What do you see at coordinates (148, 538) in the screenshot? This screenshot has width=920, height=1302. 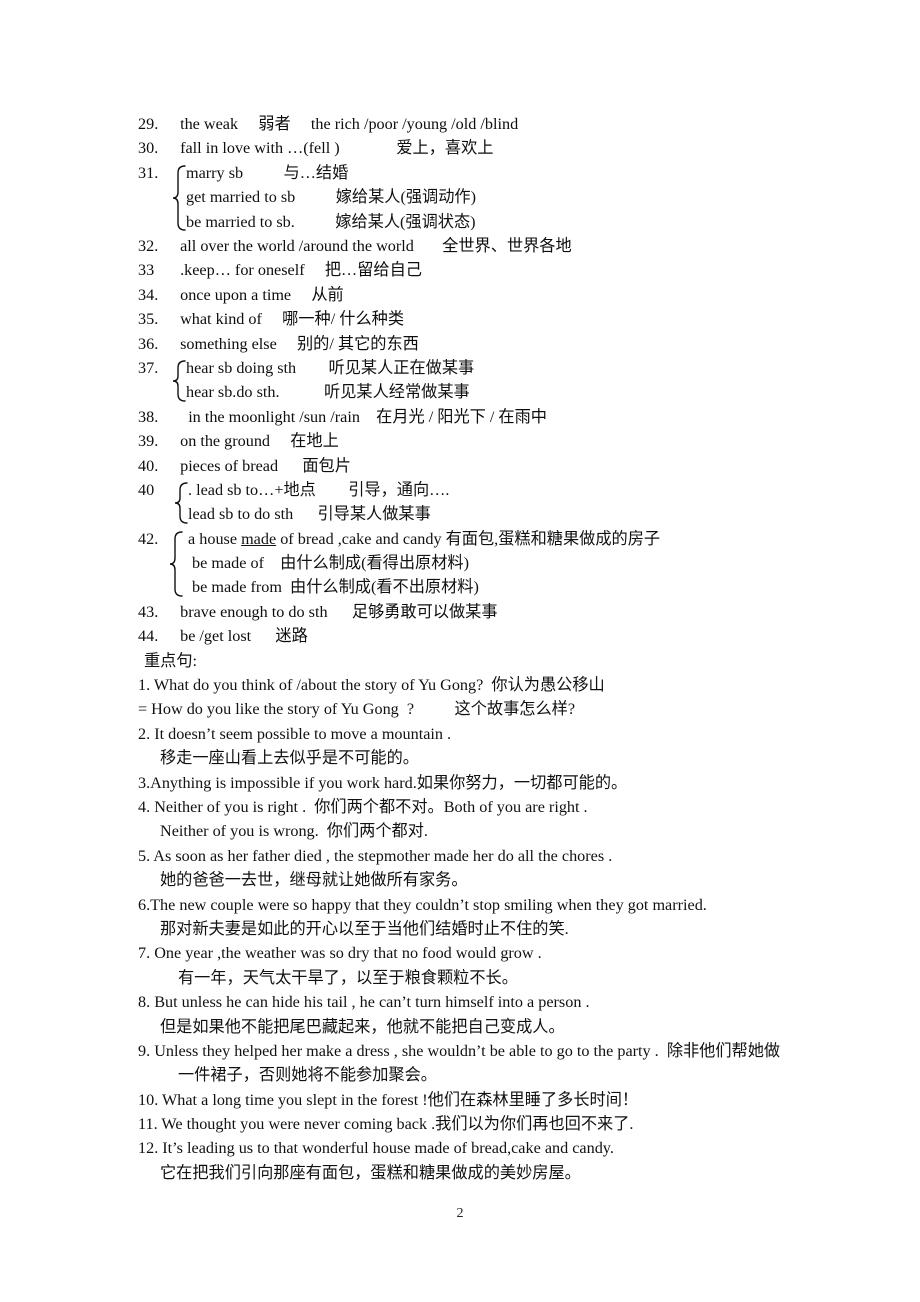 I see `item-number: 42.` at bounding box center [148, 538].